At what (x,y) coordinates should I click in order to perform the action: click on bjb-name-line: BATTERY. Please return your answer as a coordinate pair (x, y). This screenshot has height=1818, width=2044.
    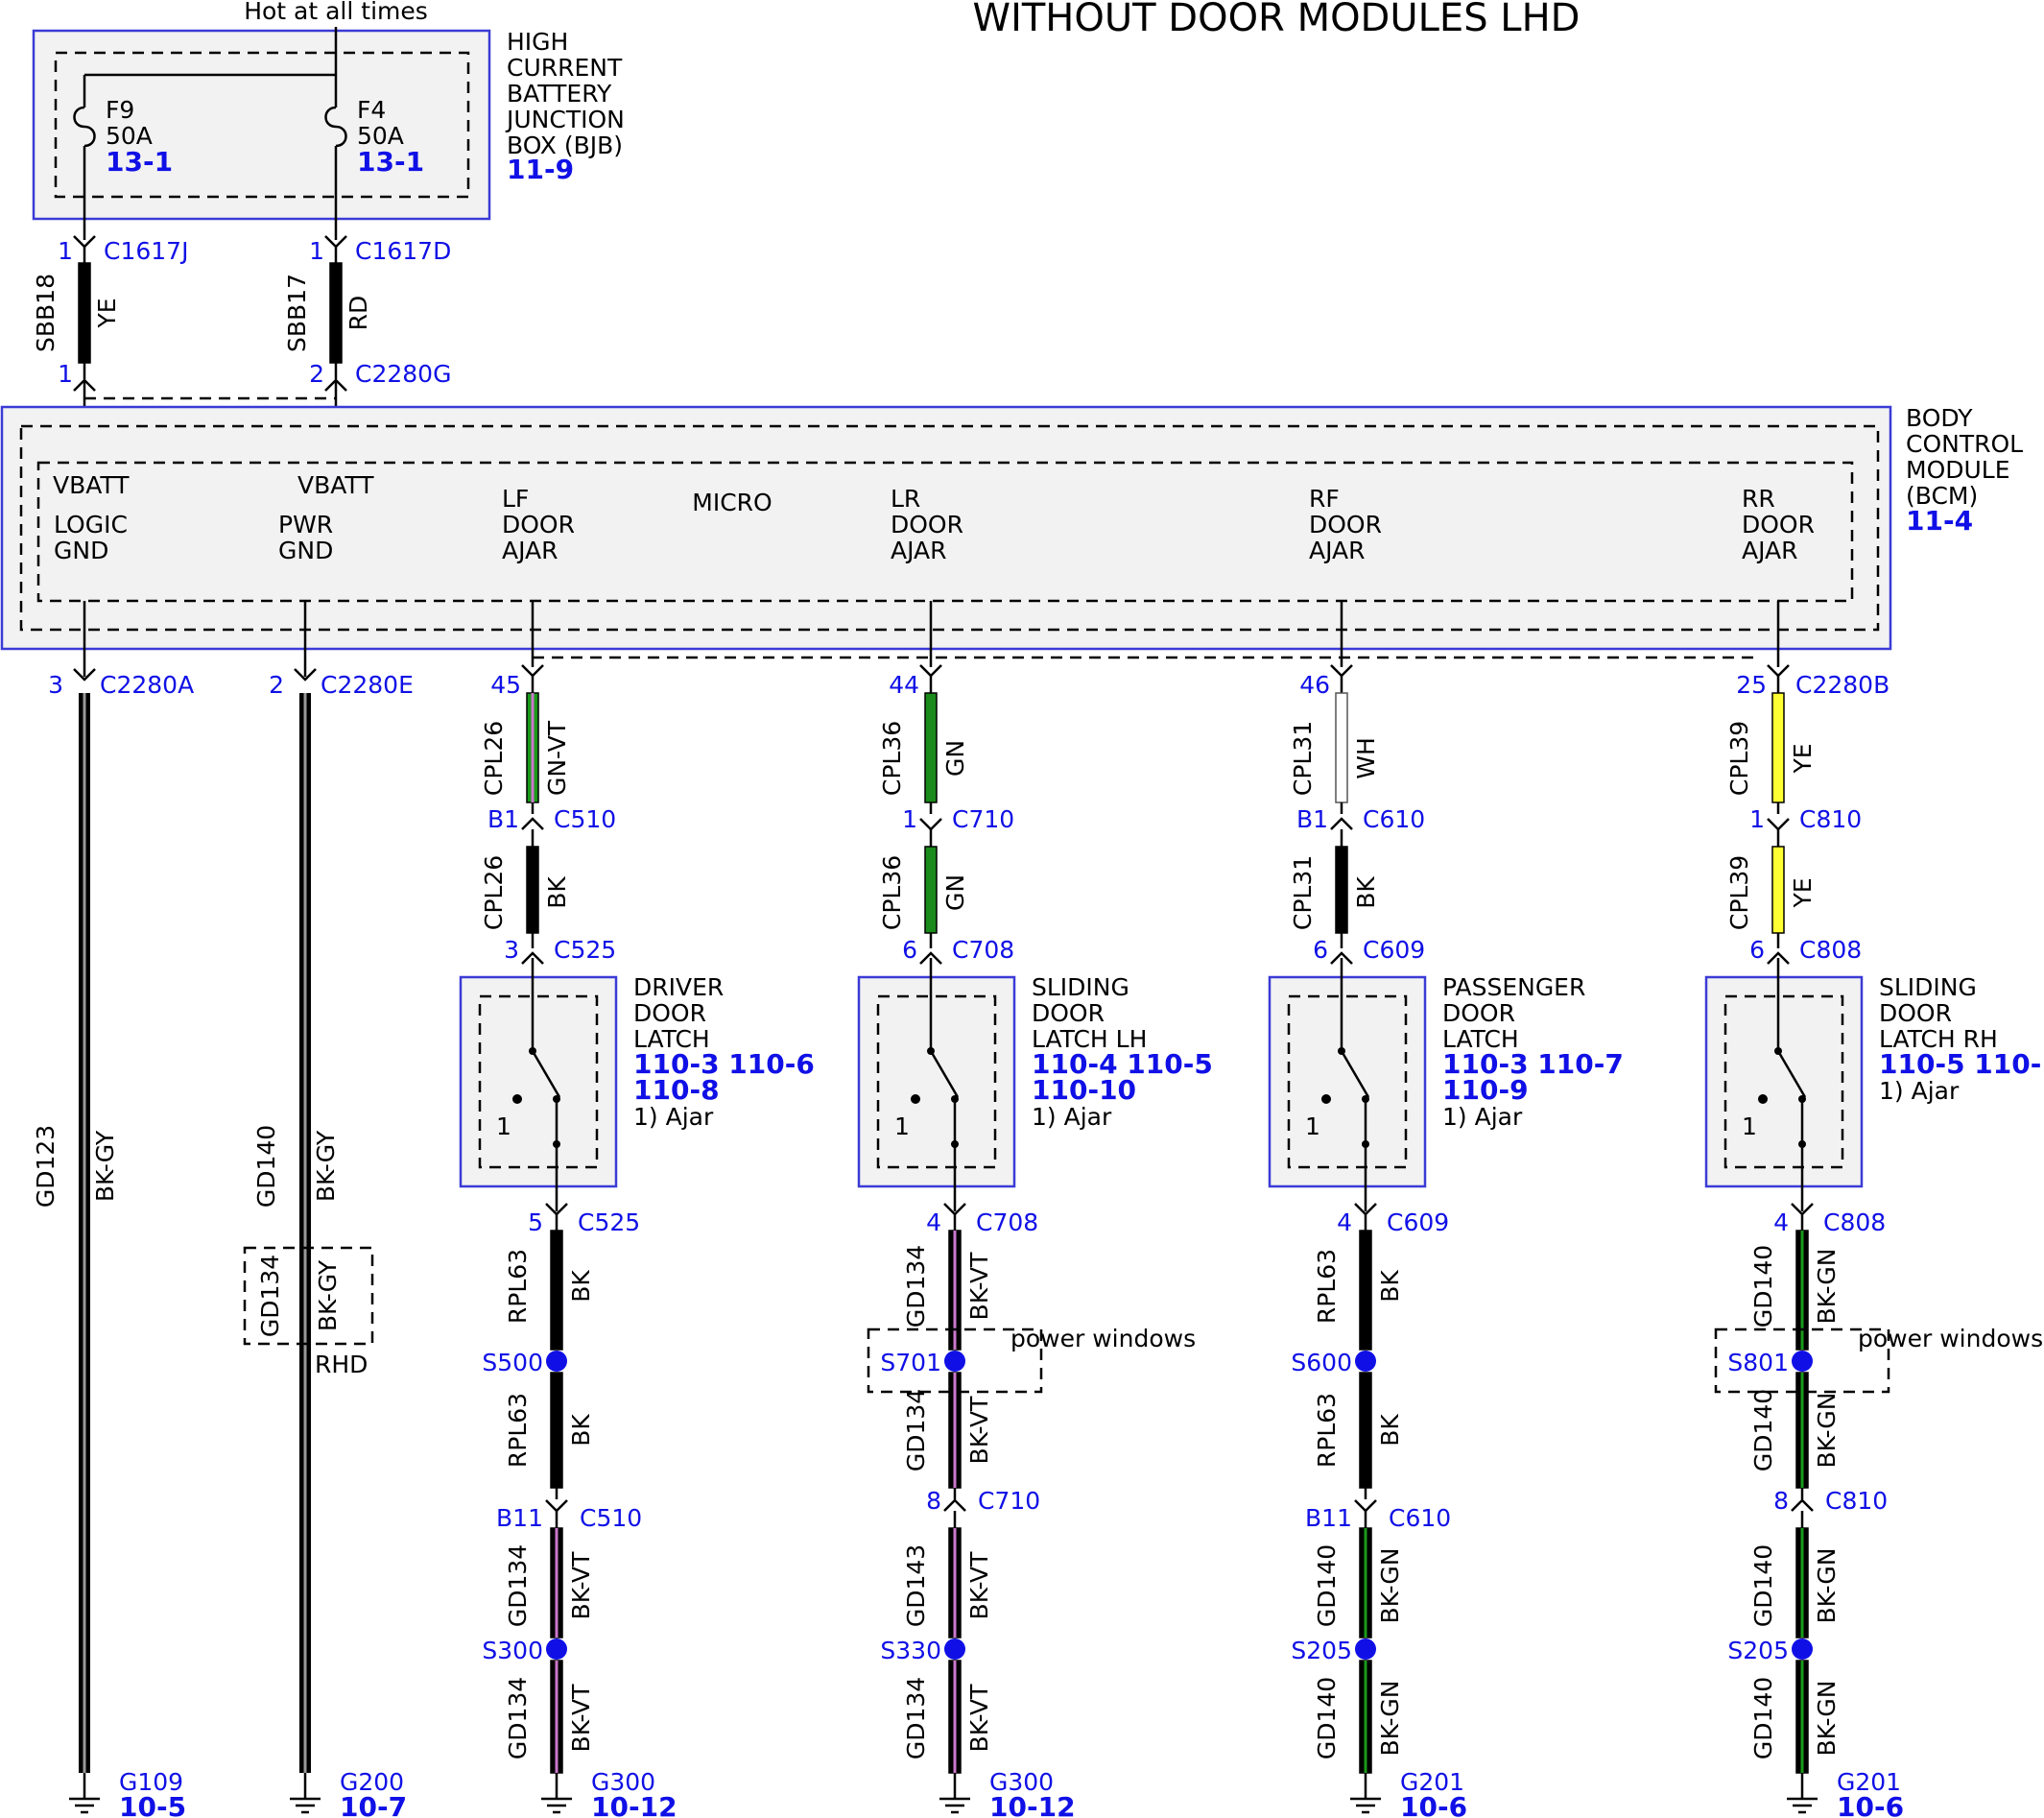
    Looking at the image, I should click on (559, 94).